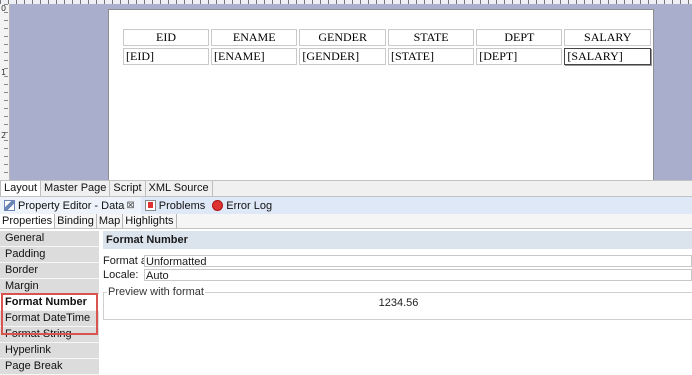  What do you see at coordinates (431, 56) in the screenshot?
I see `detail-cell: [STATE]` at bounding box center [431, 56].